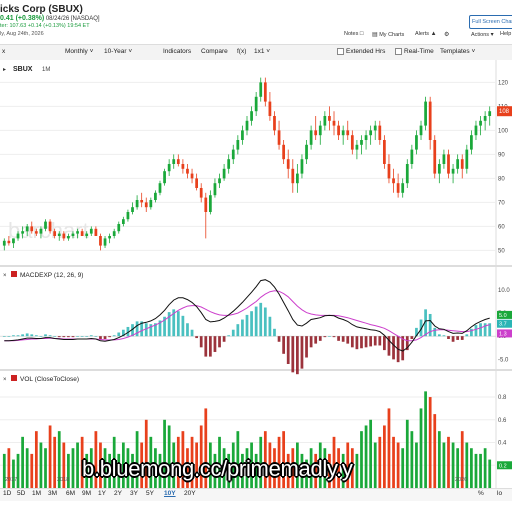 The image size is (512, 512). What do you see at coordinates (118, 51) in the screenshot?
I see `range-select: 10-Year ˅` at bounding box center [118, 51].